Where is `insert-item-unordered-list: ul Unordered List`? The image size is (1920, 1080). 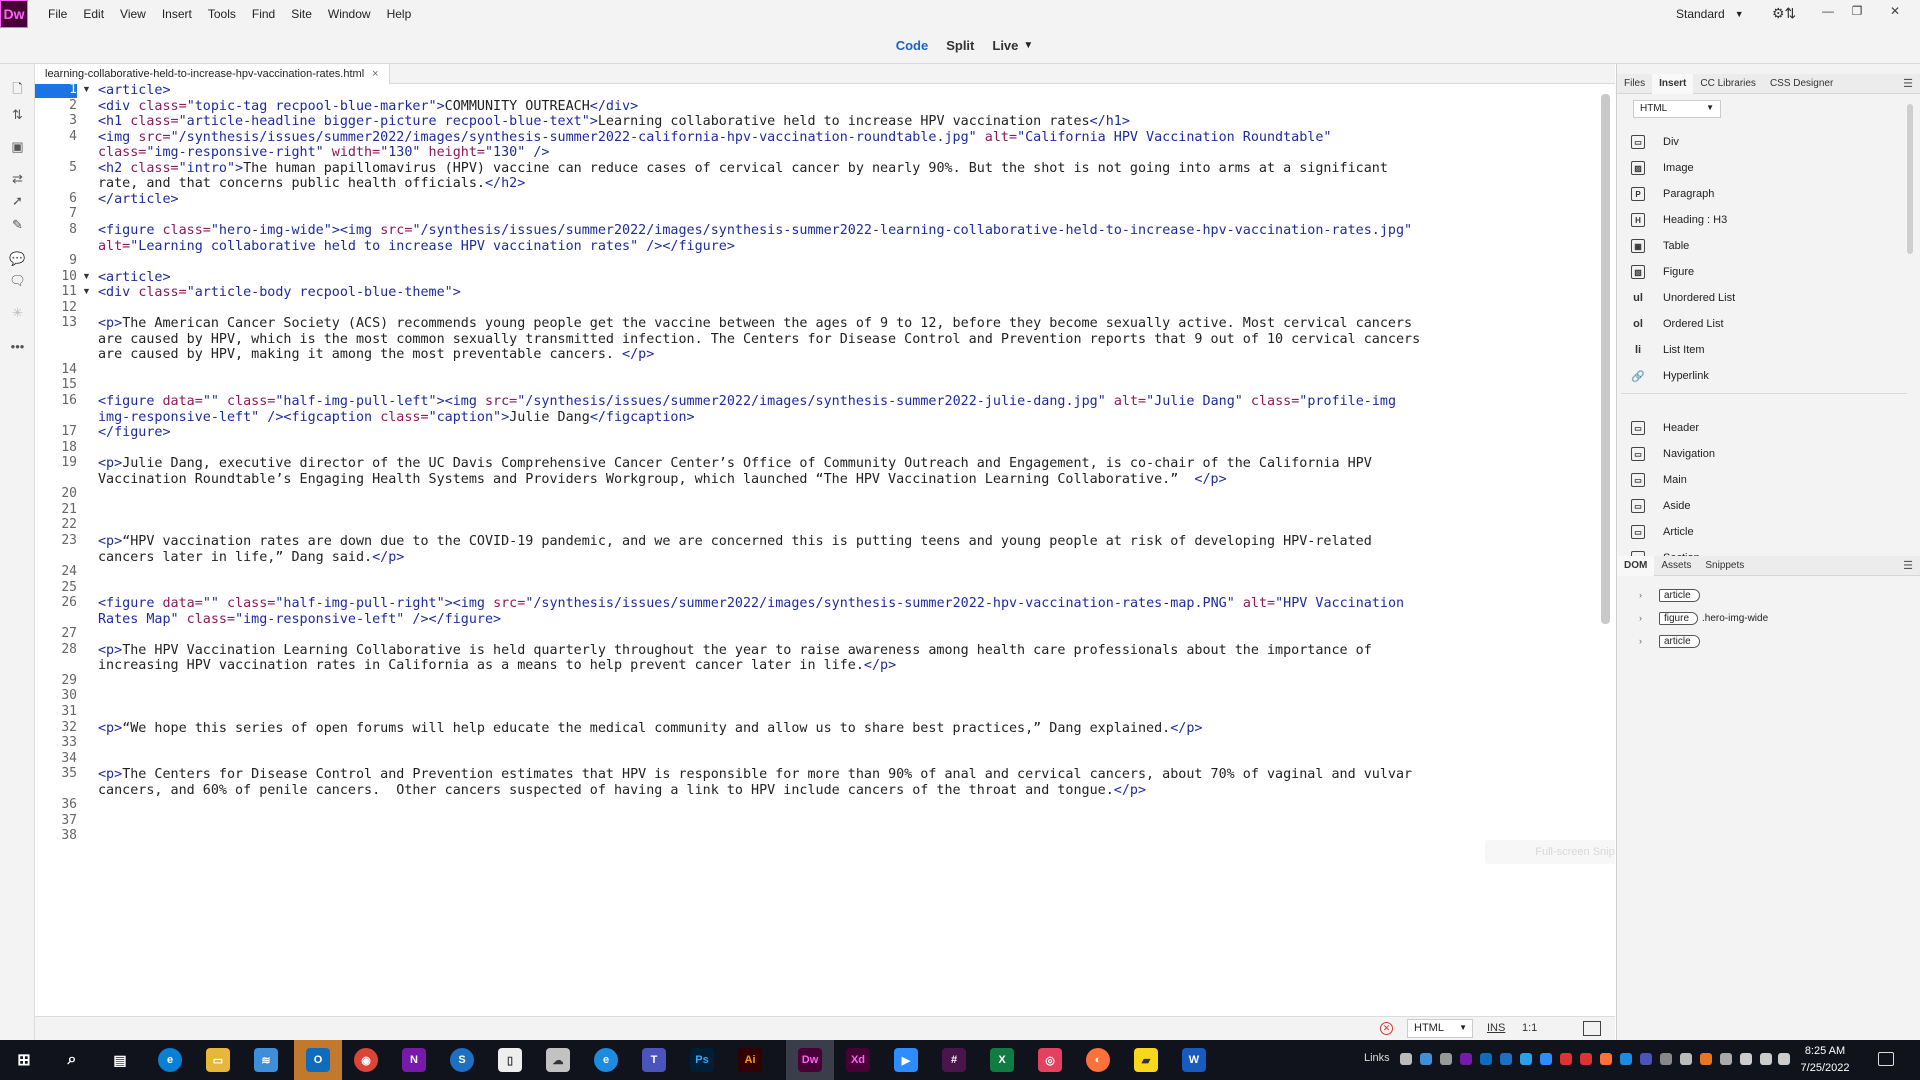
insert-item-unordered-list: ul Unordered List is located at coordinates (1683, 298).